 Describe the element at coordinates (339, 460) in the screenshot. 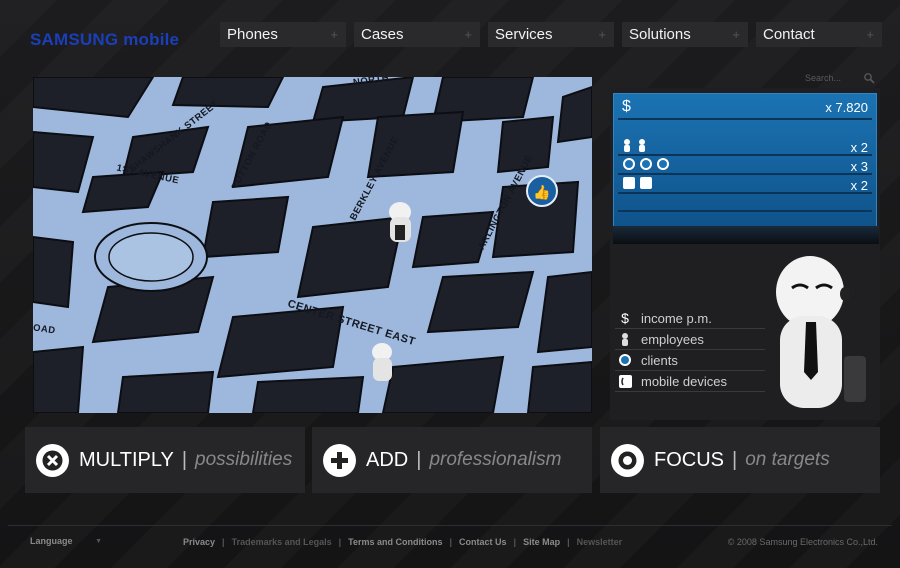

I see `add-icon` at that location.